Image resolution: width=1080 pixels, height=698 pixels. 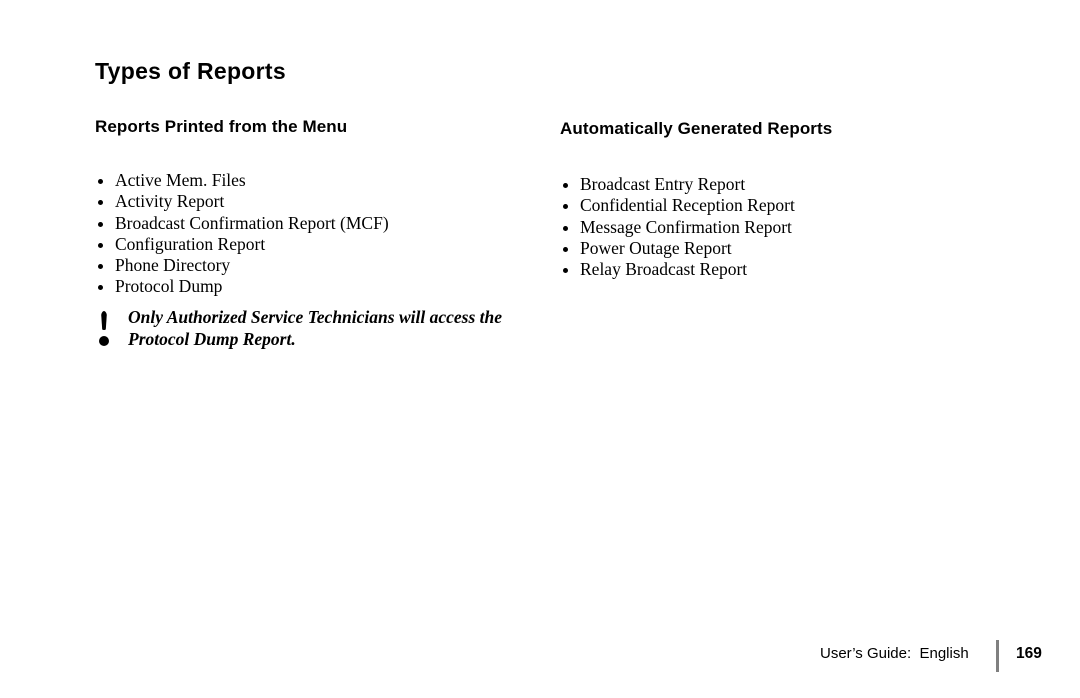 I want to click on list-item: Protocol Dump, so click(x=242, y=286).